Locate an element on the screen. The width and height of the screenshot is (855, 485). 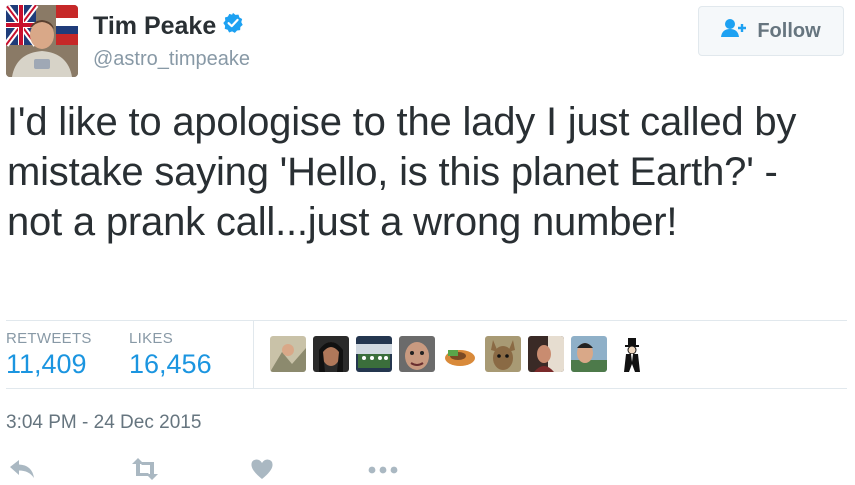
reply-icon is located at coordinates (22, 471).